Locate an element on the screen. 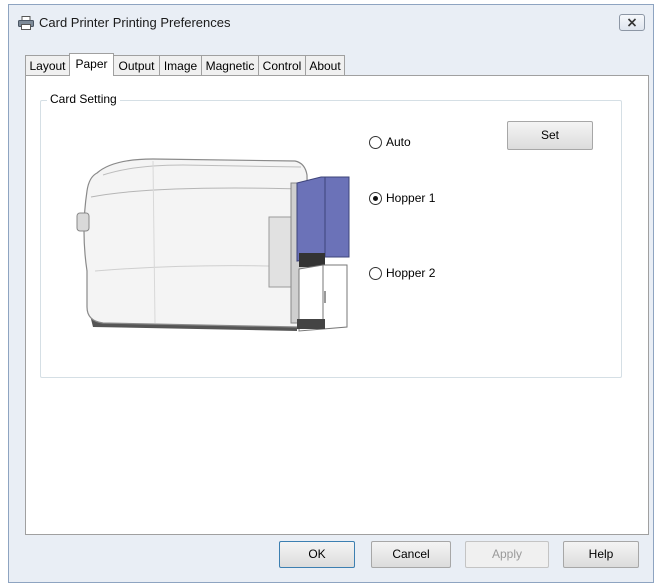  printer-icon is located at coordinates (26, 23).